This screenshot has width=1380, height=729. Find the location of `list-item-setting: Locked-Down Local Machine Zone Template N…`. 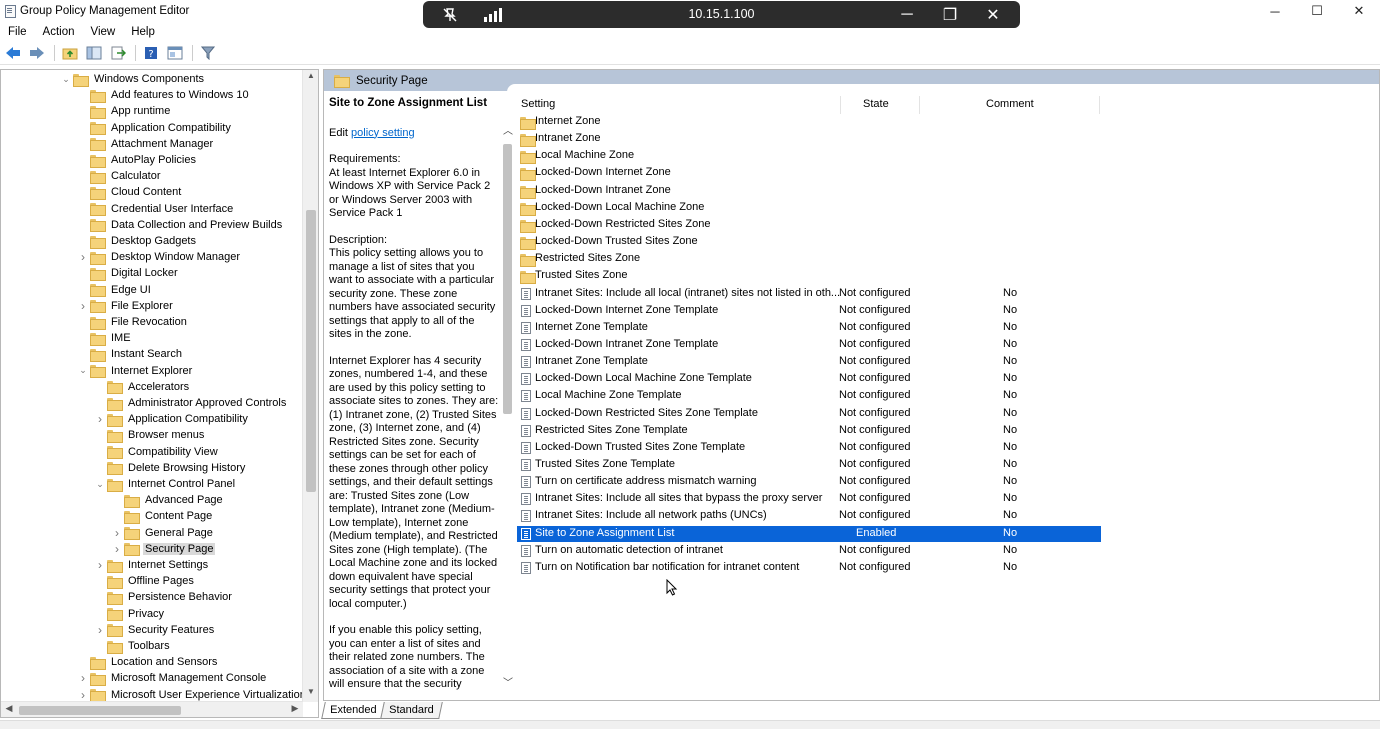

list-item-setting: Locked-Down Local Machine Zone Template N… is located at coordinates (809, 379).